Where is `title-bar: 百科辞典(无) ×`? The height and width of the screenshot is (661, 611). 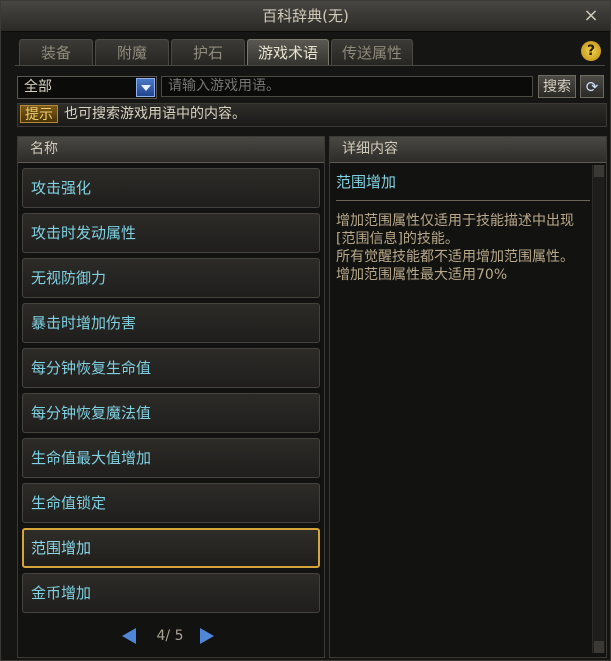
title-bar: 百科辞典(无) × is located at coordinates (305, 16).